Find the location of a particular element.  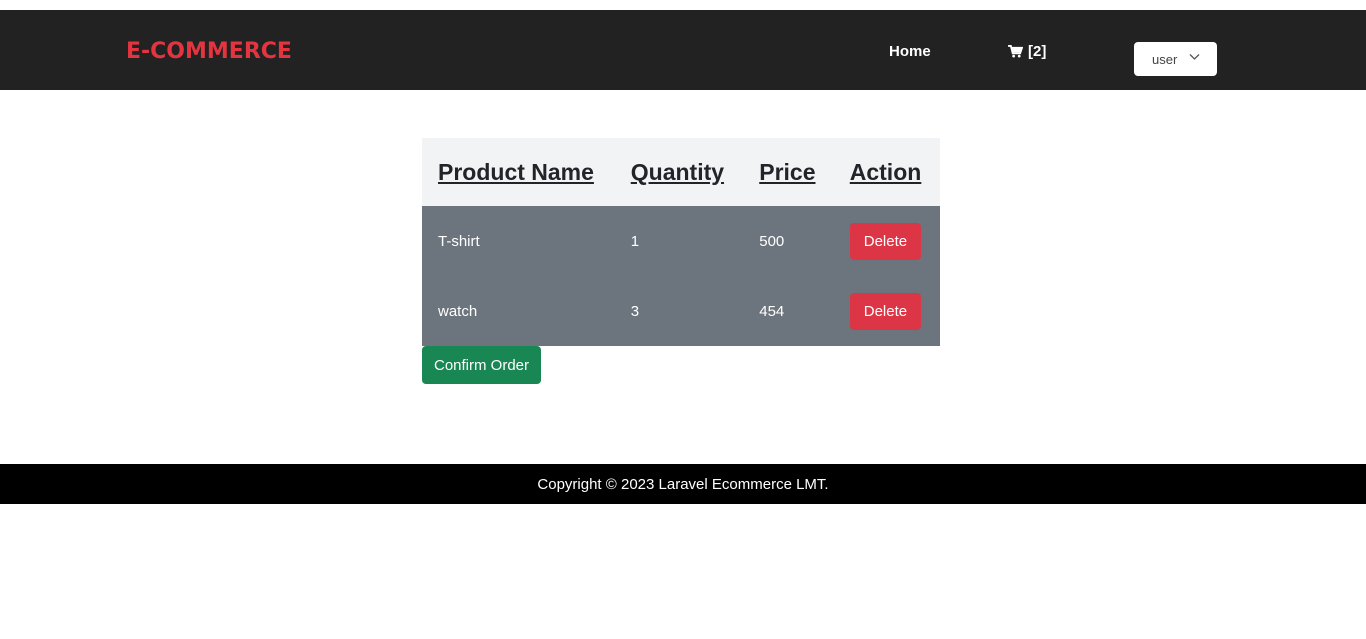

copyright-text: Copyright © 2023 Laravel Ecommerce LMT. is located at coordinates (683, 484).